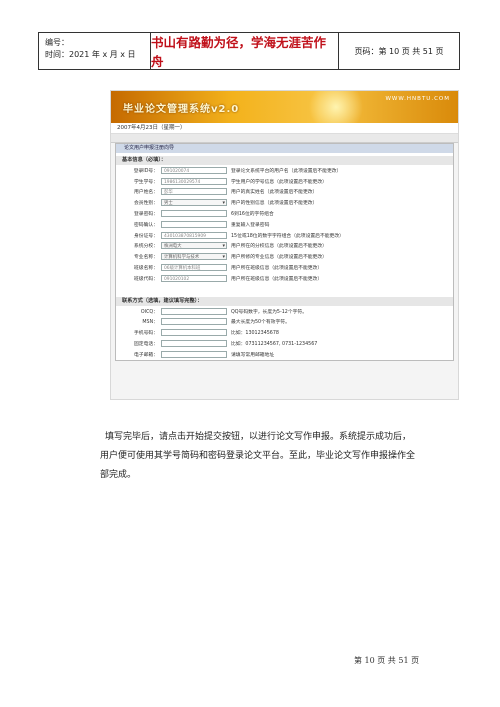 The width and height of the screenshot is (500, 707). I want to click on form-row: 专业名称：计算机科学与技术用户所修的专业信息（此项设置后不能更改）, so click(284, 256).